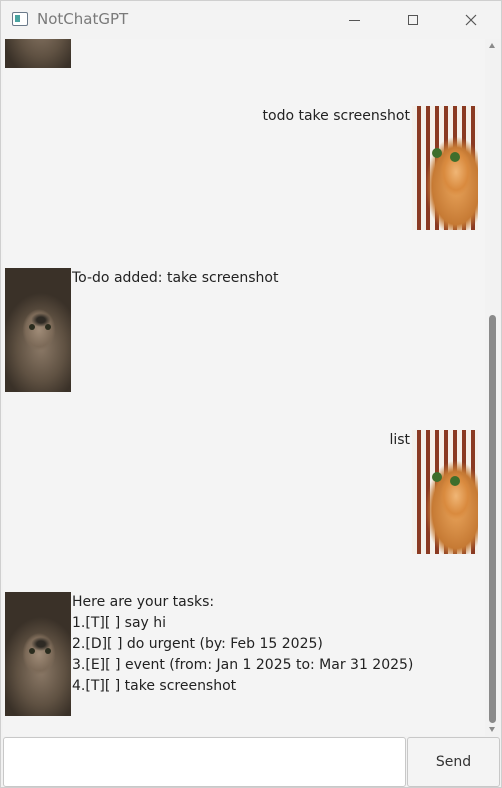 The image size is (502, 788). What do you see at coordinates (197, 644) in the screenshot?
I see `task-item: 2.[D][ ] do urgent (by: Feb 15 2025)` at bounding box center [197, 644].